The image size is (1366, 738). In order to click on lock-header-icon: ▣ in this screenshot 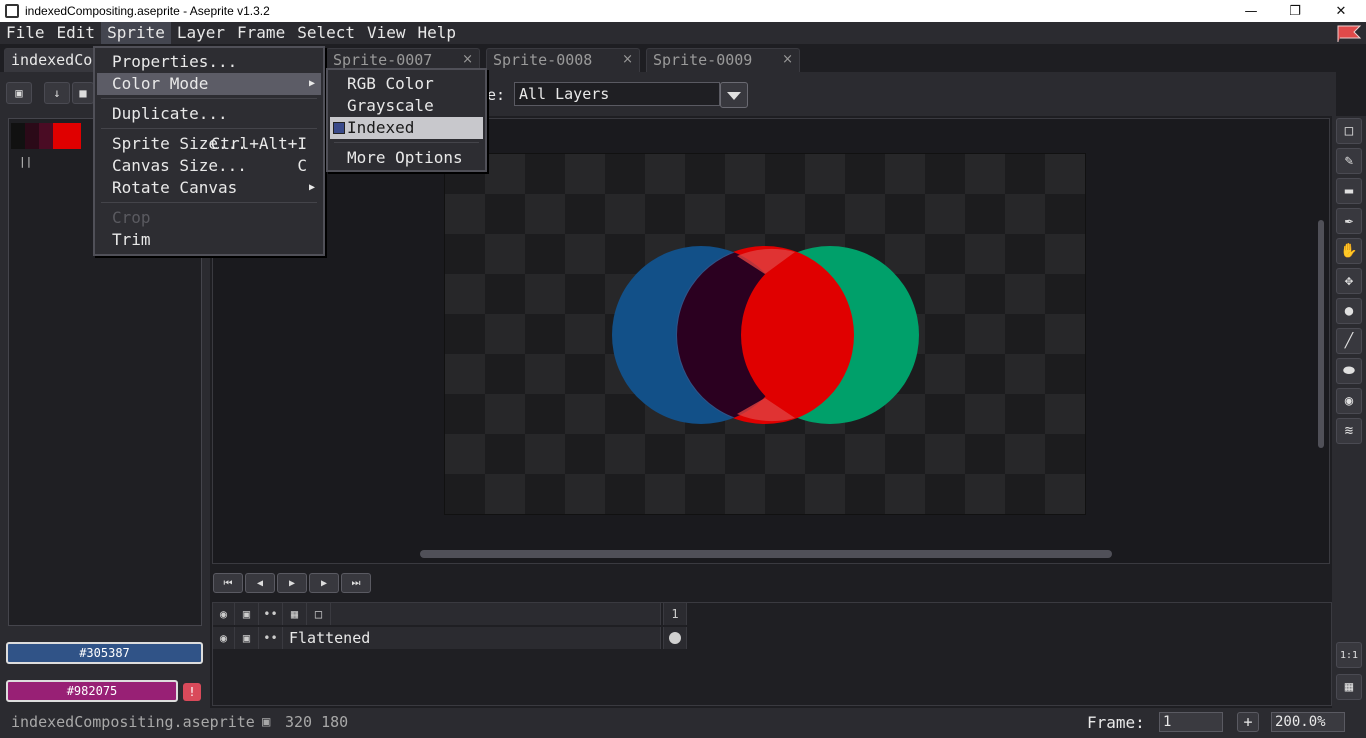, I will do `click(247, 614)`.